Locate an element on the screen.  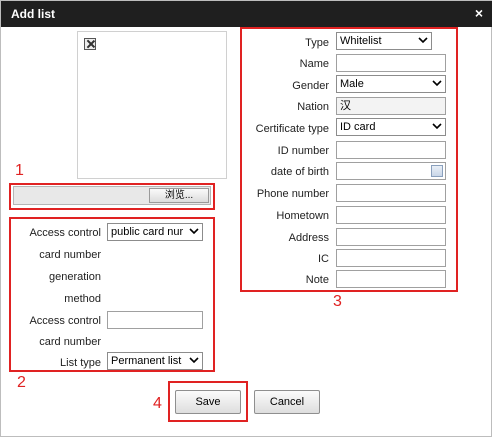
photo-preview is located at coordinates (152, 105).